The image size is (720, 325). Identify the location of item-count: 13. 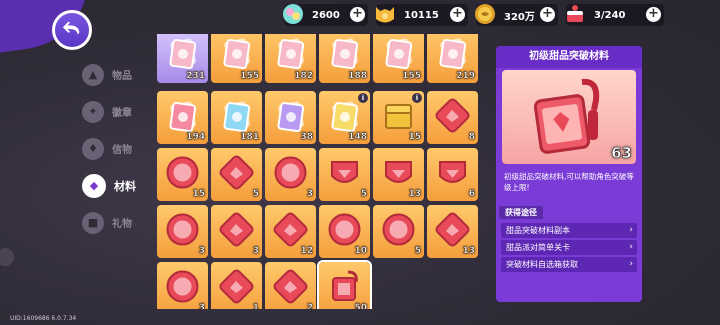
(468, 251).